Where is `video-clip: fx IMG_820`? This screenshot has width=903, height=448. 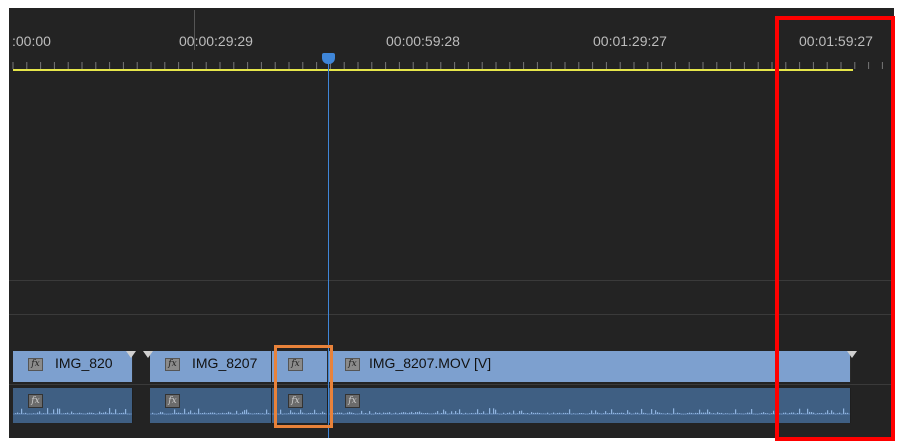
video-clip: fx IMG_820 is located at coordinates (73, 366).